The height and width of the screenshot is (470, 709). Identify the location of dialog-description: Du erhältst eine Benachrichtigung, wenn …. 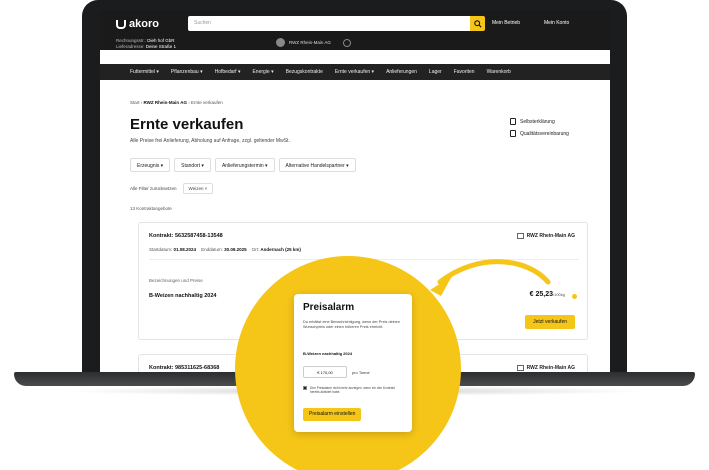
(351, 324).